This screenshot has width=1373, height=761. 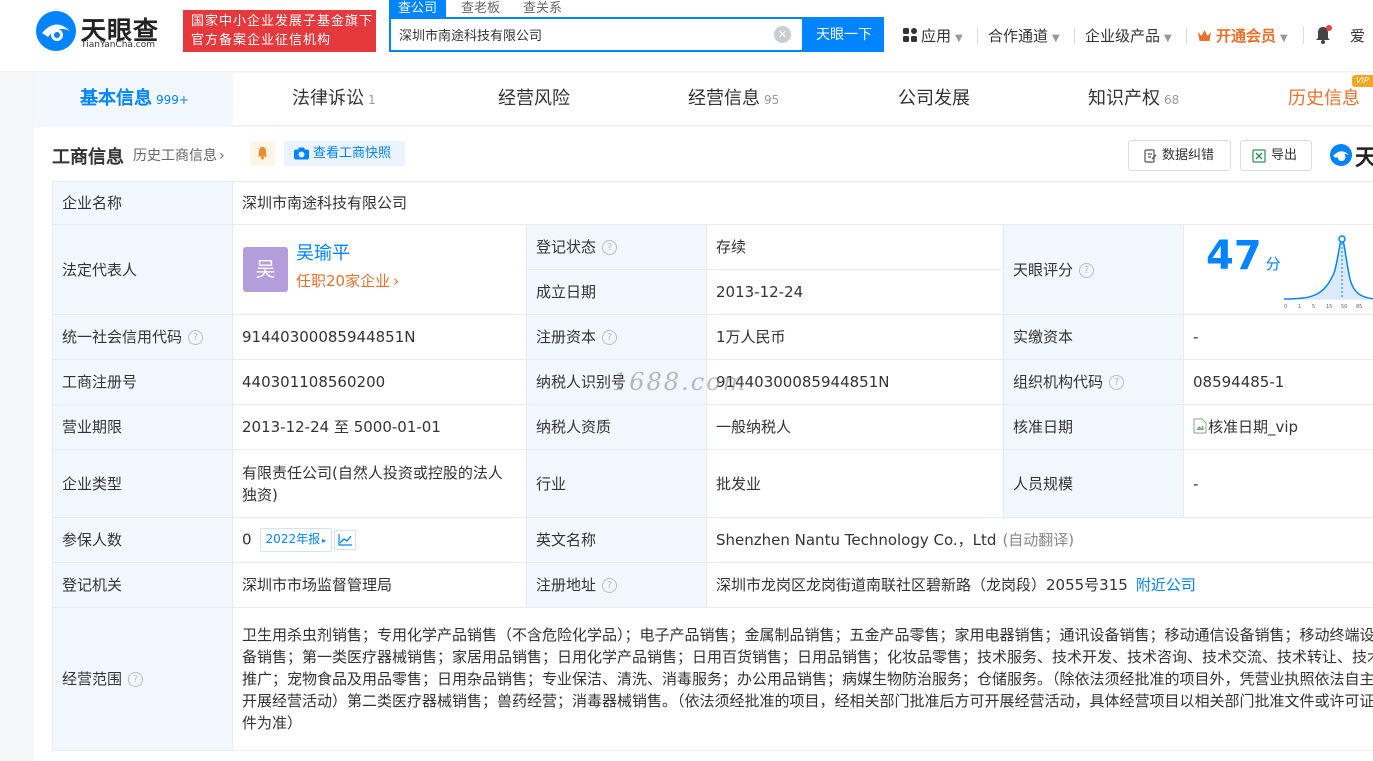 What do you see at coordinates (1357, 36) in the screenshot?
I see `user-menu: 爱` at bounding box center [1357, 36].